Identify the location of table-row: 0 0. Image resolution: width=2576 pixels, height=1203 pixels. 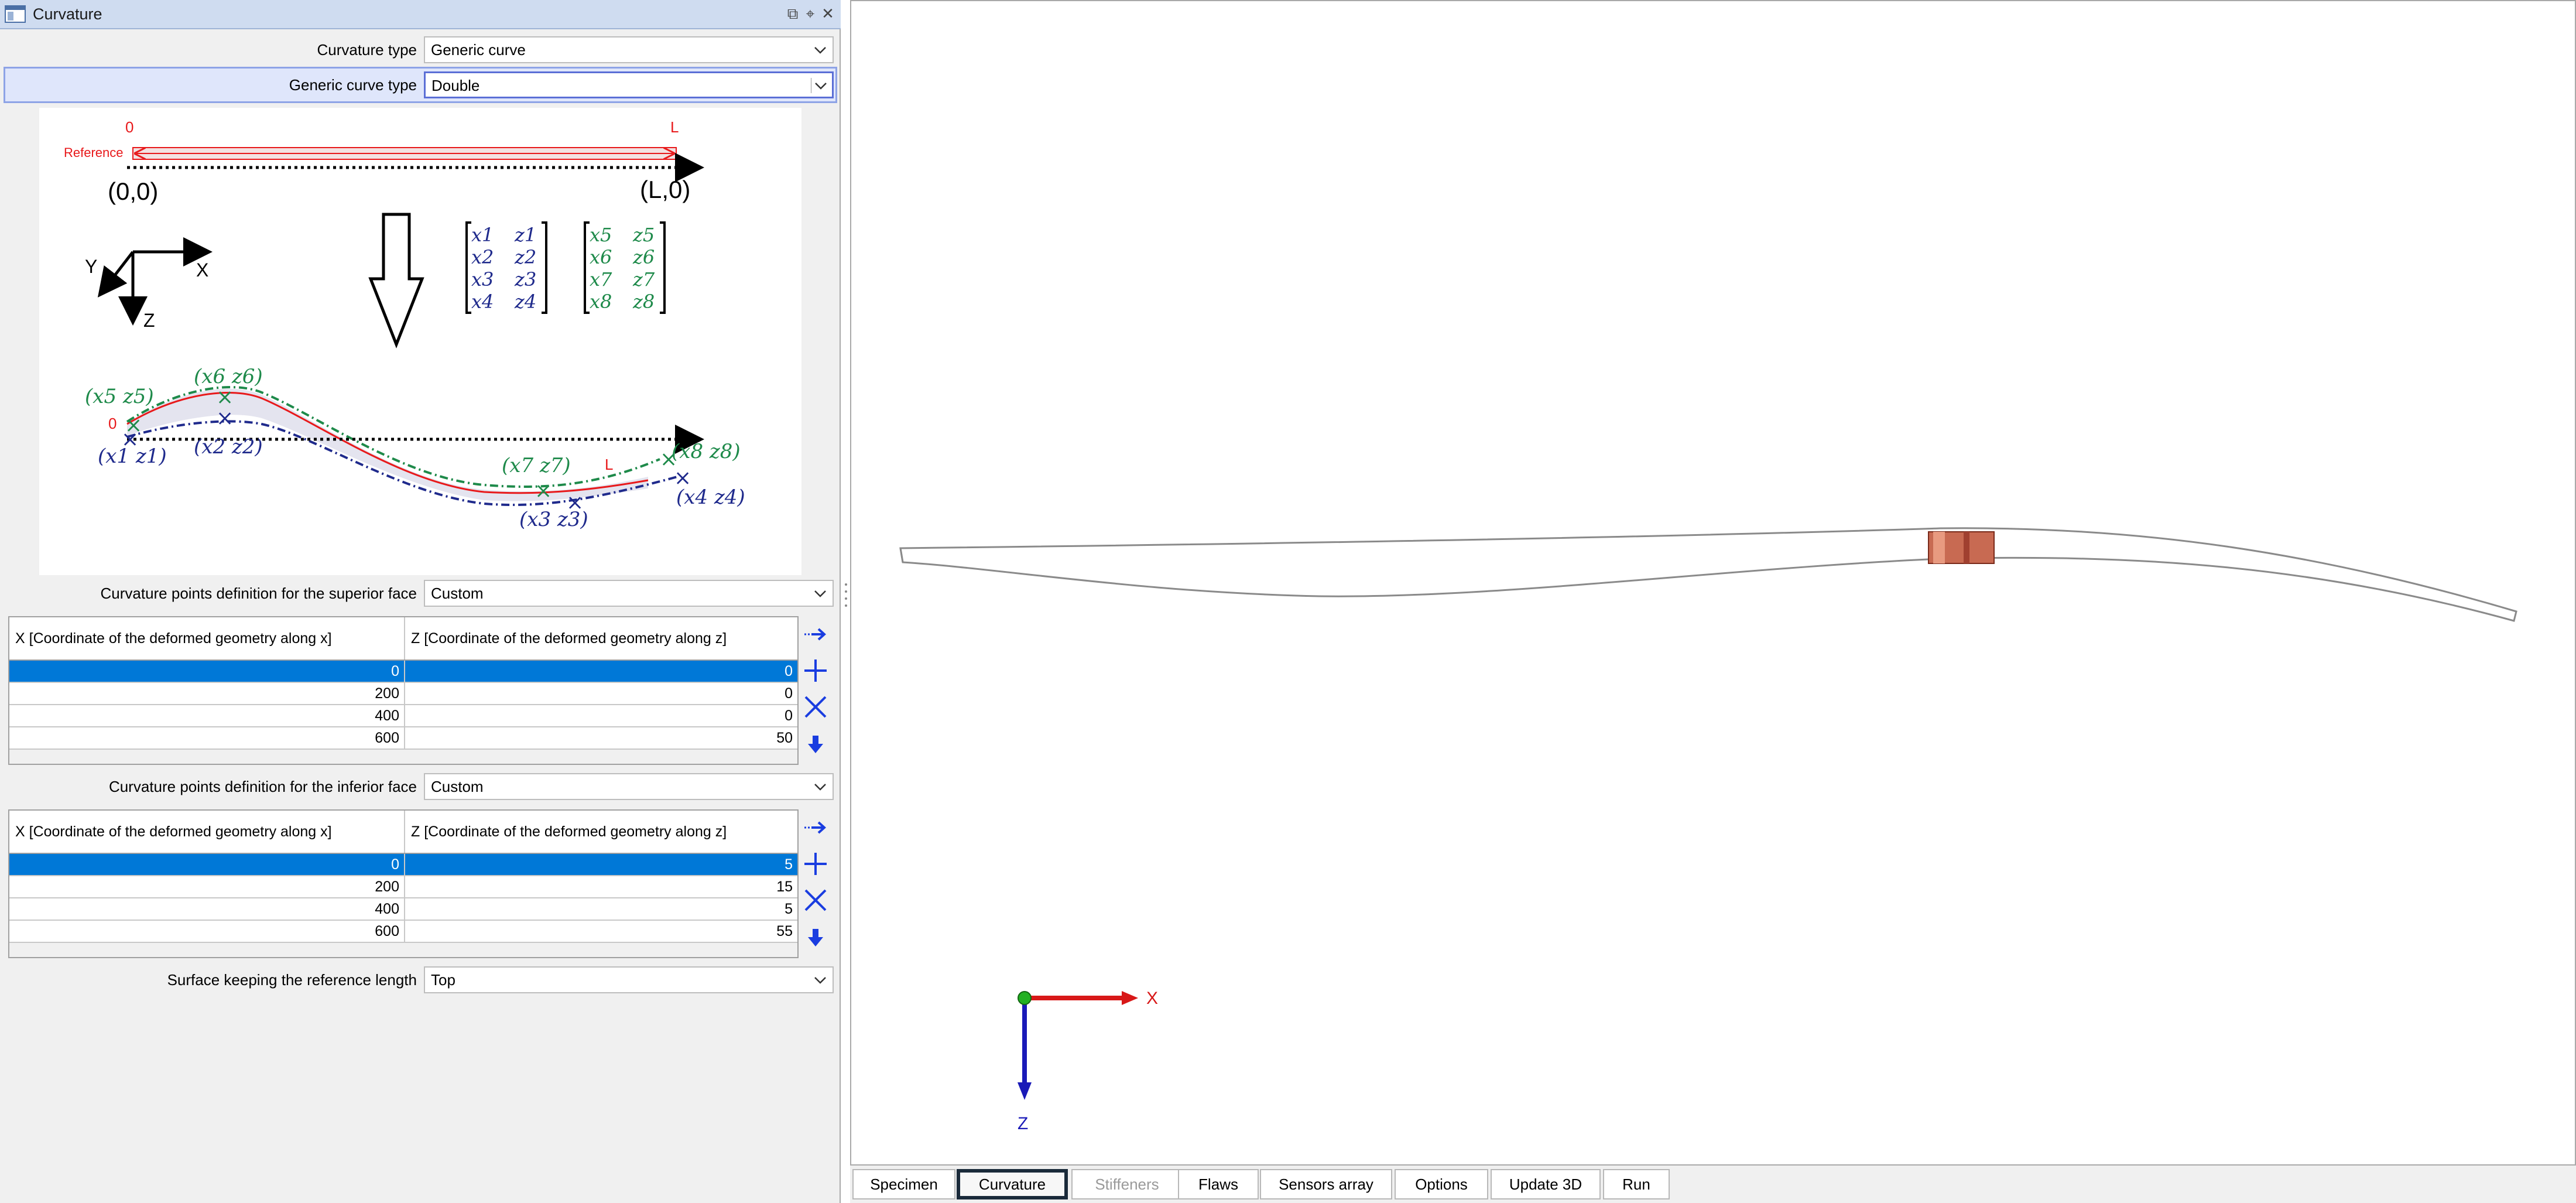
(403, 672).